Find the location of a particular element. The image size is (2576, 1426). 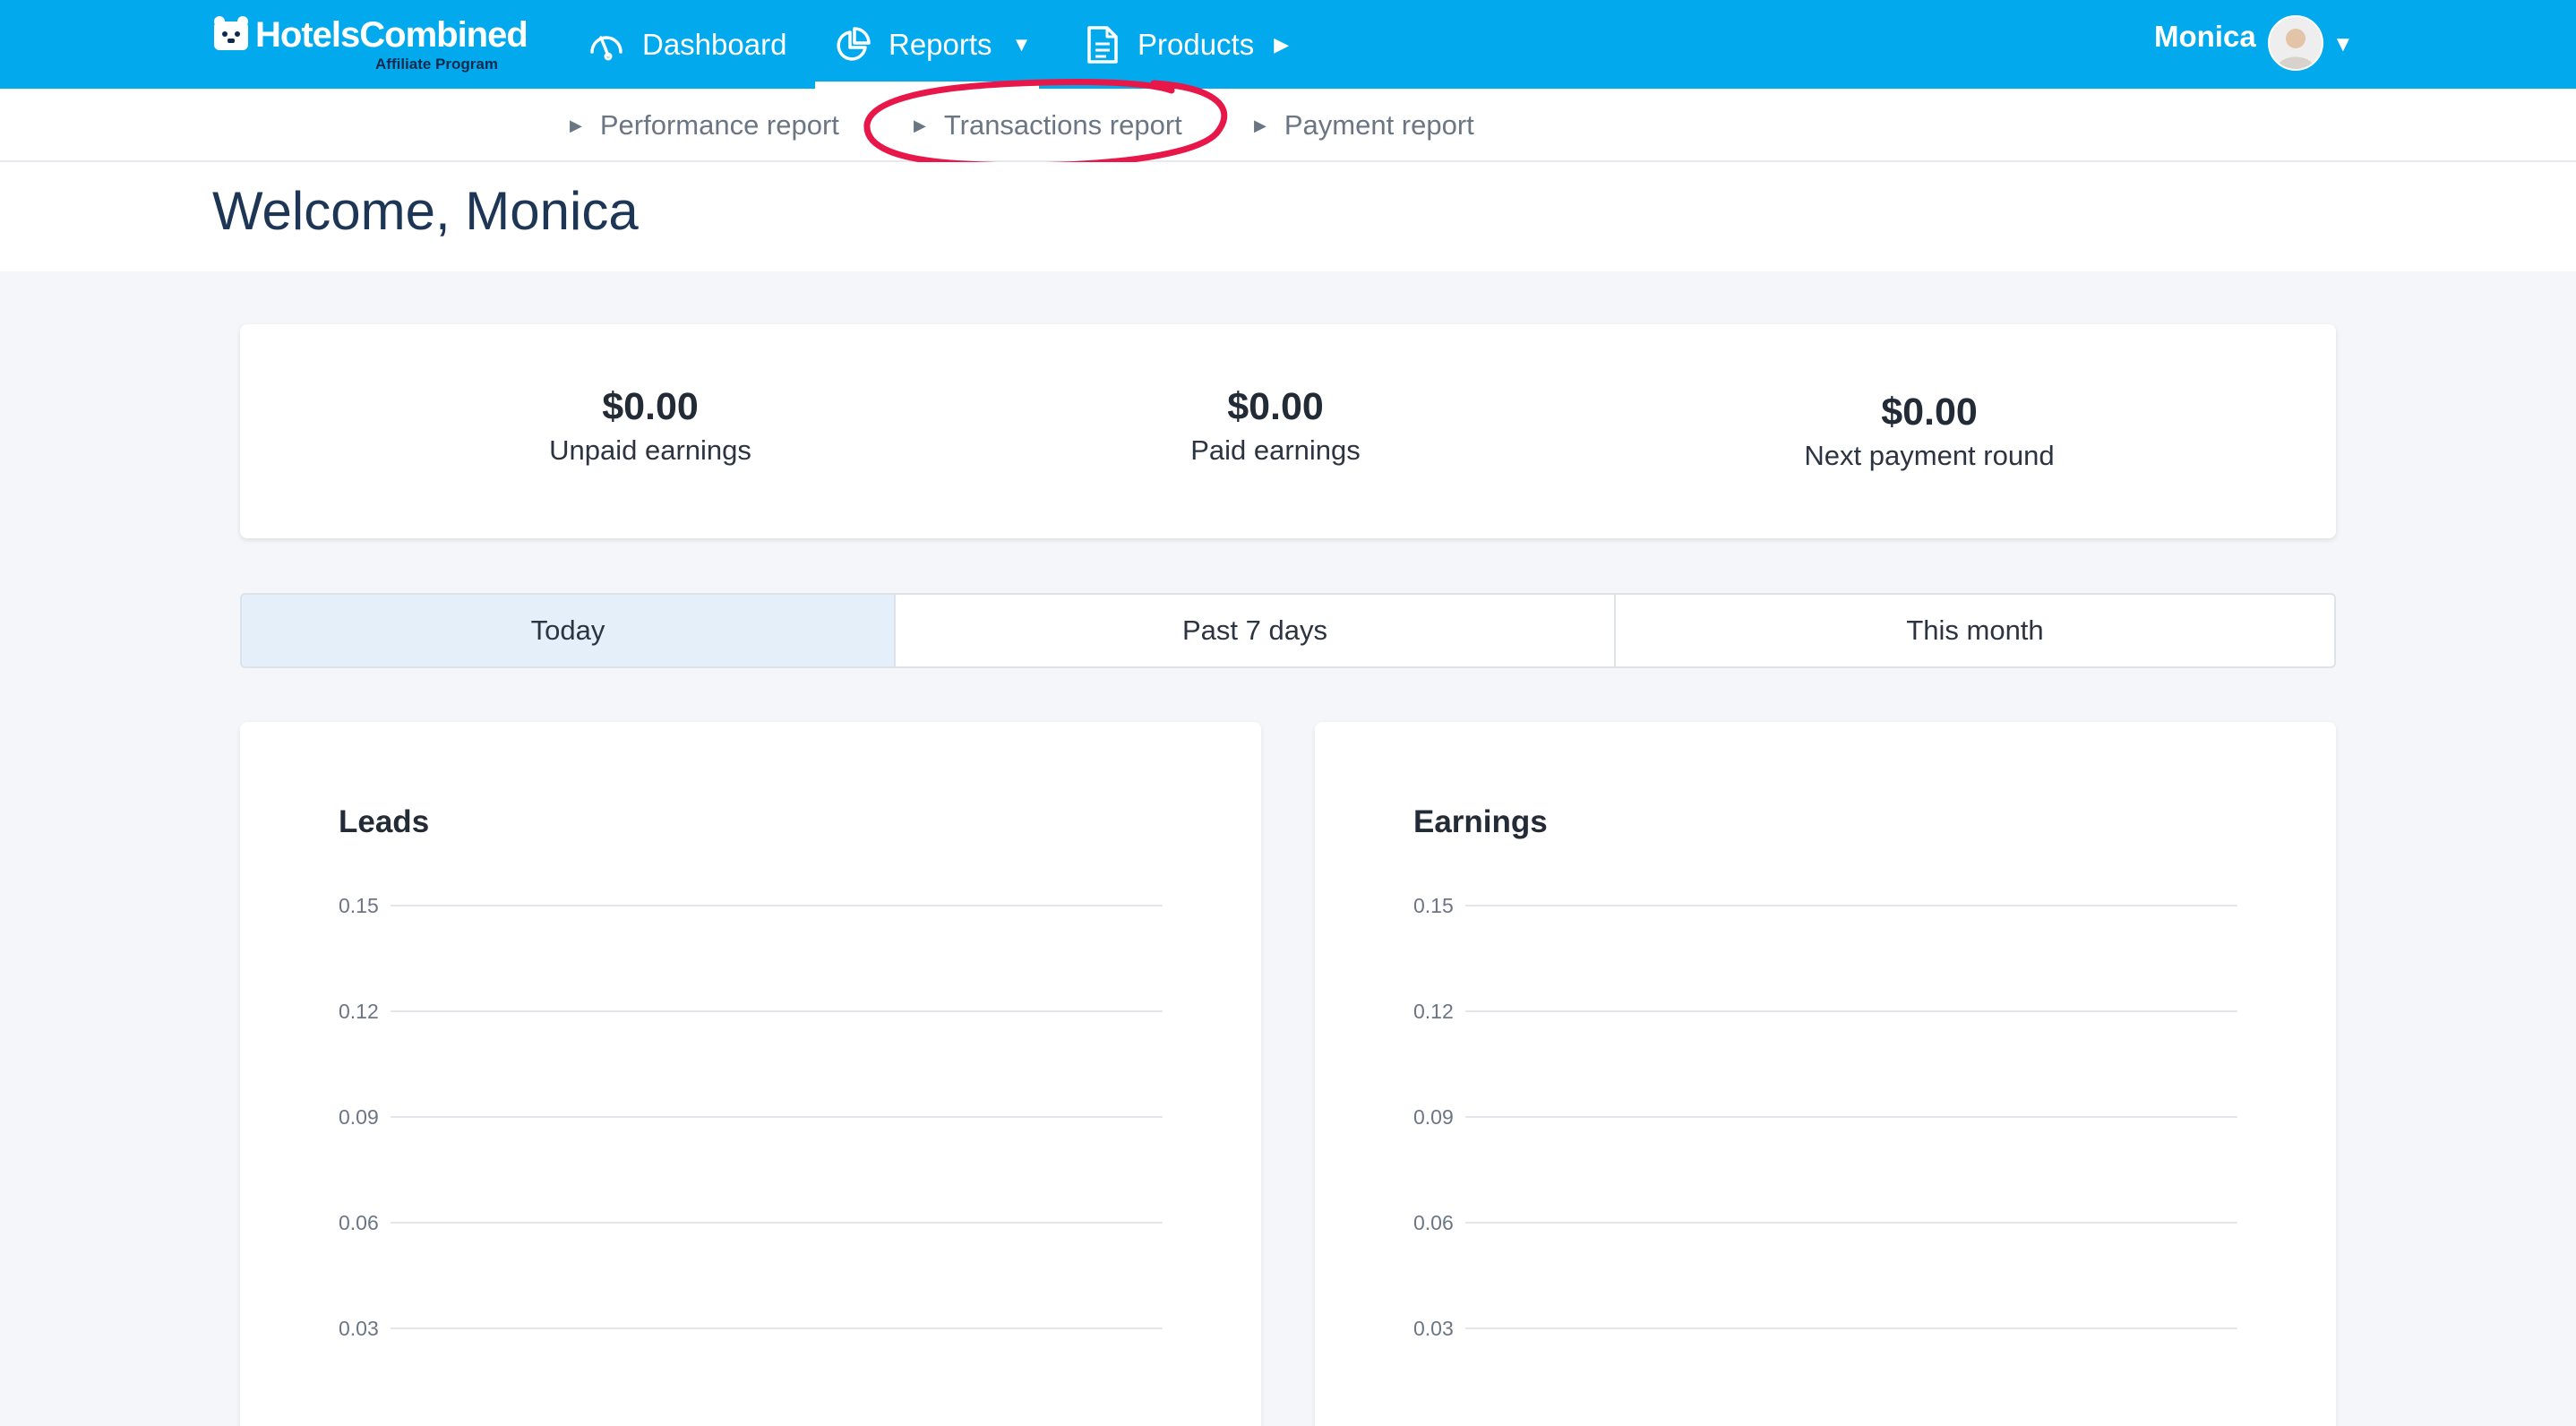

unpaid-earnings-stat: $0.00 Unpaid earnings is located at coordinates (650, 426).